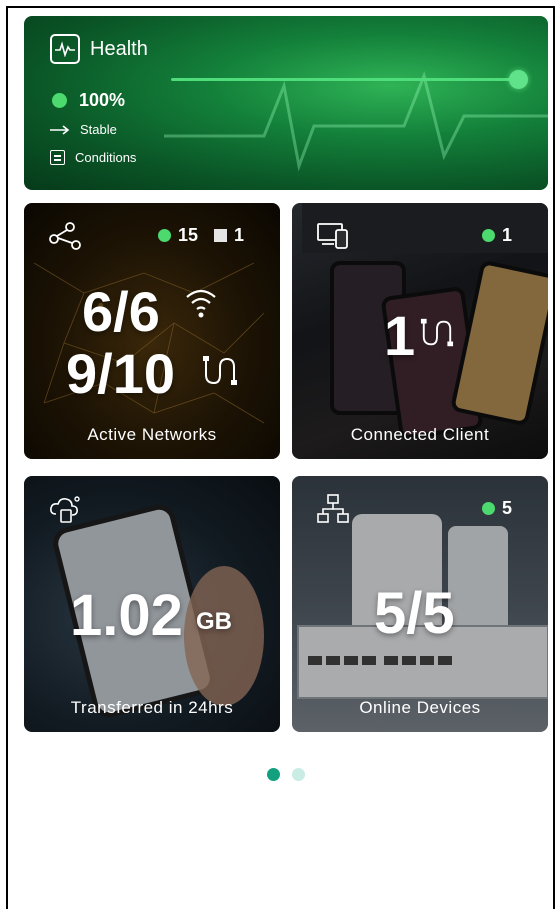 This screenshot has height=909, width=559. I want to click on pulse-icon, so click(65, 49).